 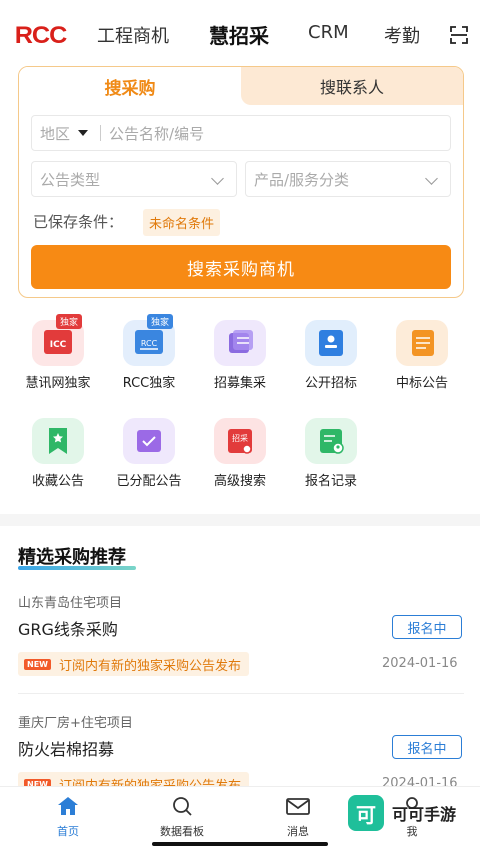 I want to click on registration-record-icon, so click(x=331, y=441).